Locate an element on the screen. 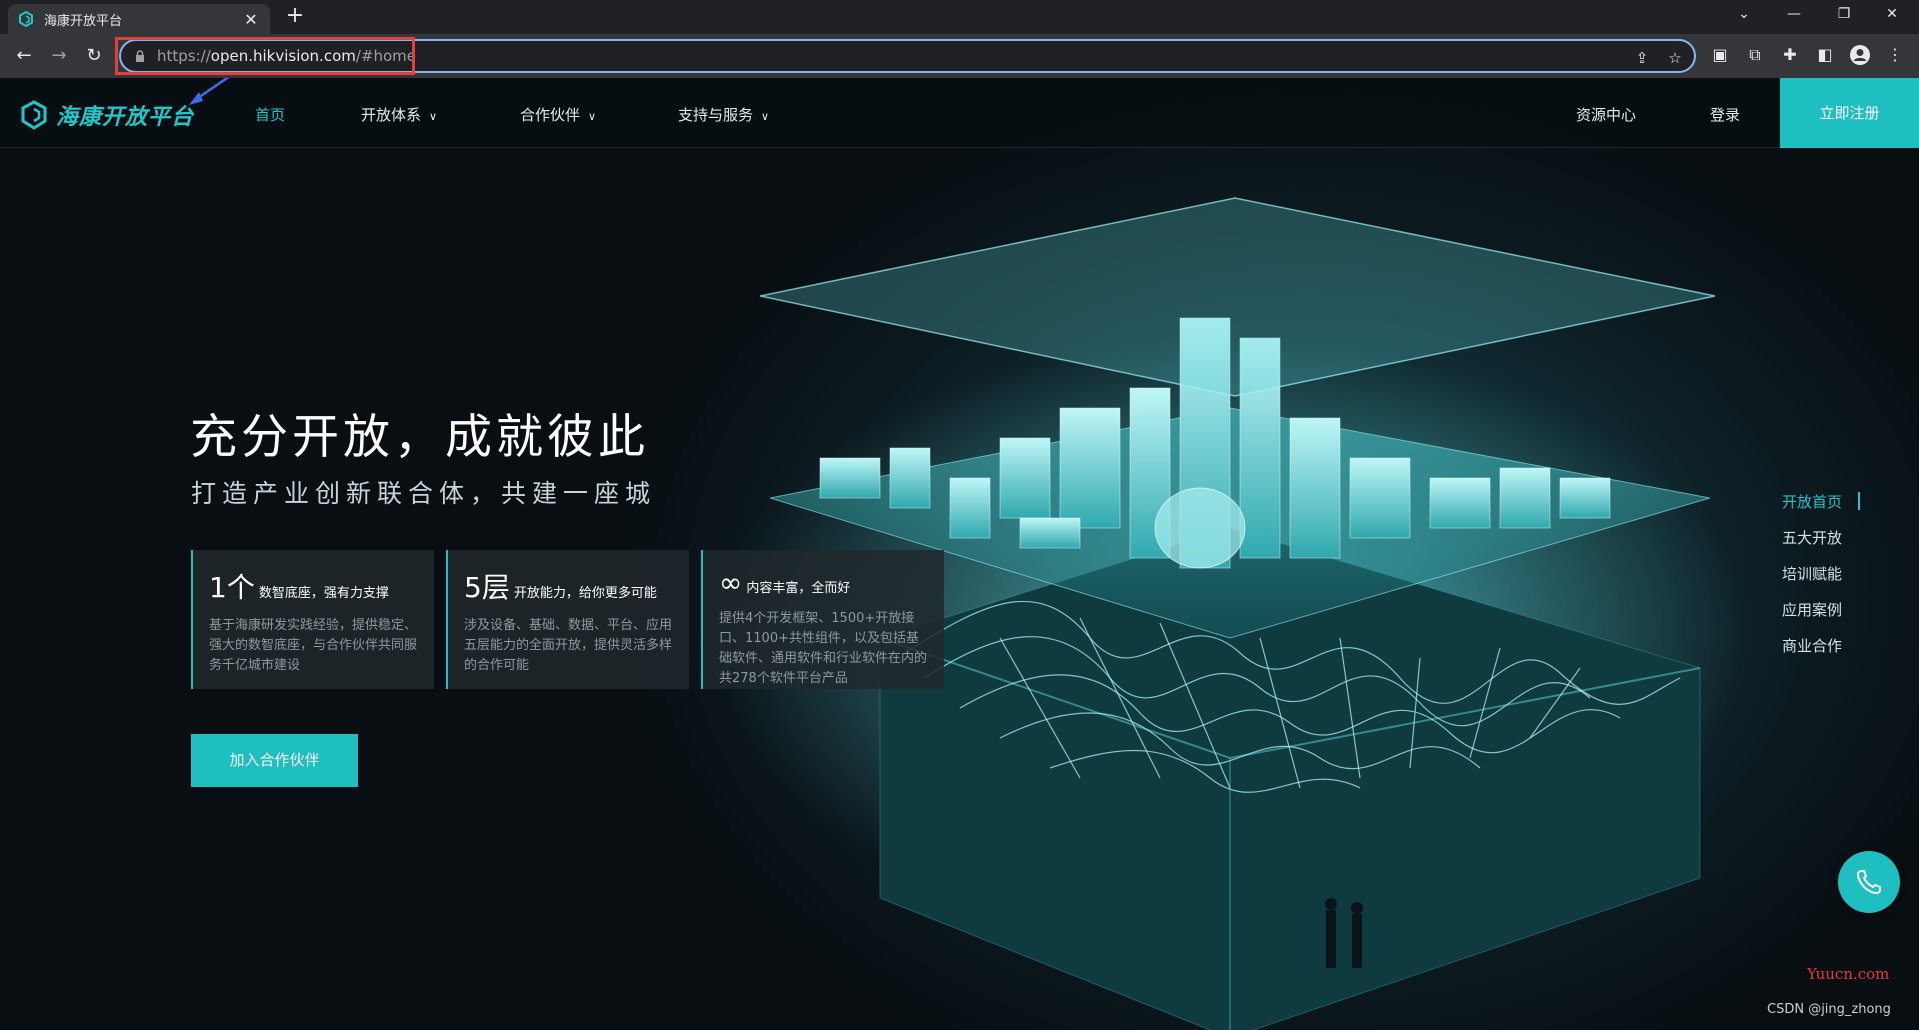 The height and width of the screenshot is (1030, 1919). address-bar: https://open.hikvision.com/#home ⇪ ☆ is located at coordinates (905, 56).